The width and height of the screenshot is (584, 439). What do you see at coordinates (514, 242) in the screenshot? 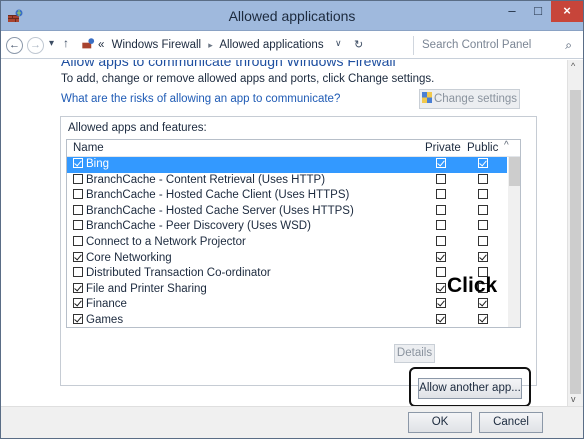
I see `list-scrollbar` at bounding box center [514, 242].